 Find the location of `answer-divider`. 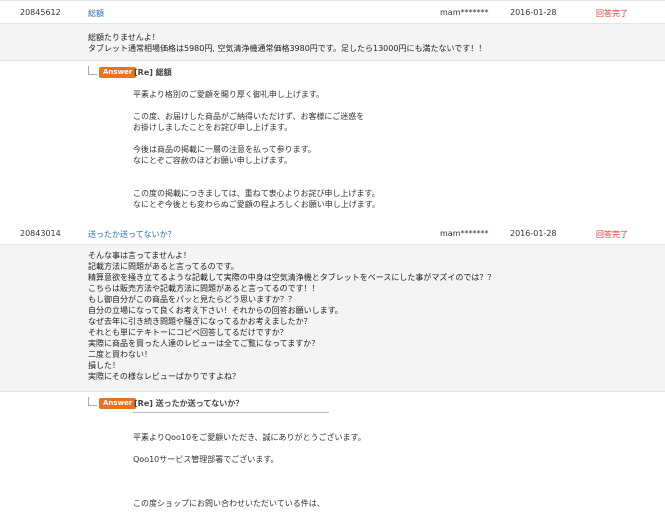

answer-divider is located at coordinates (231, 412).